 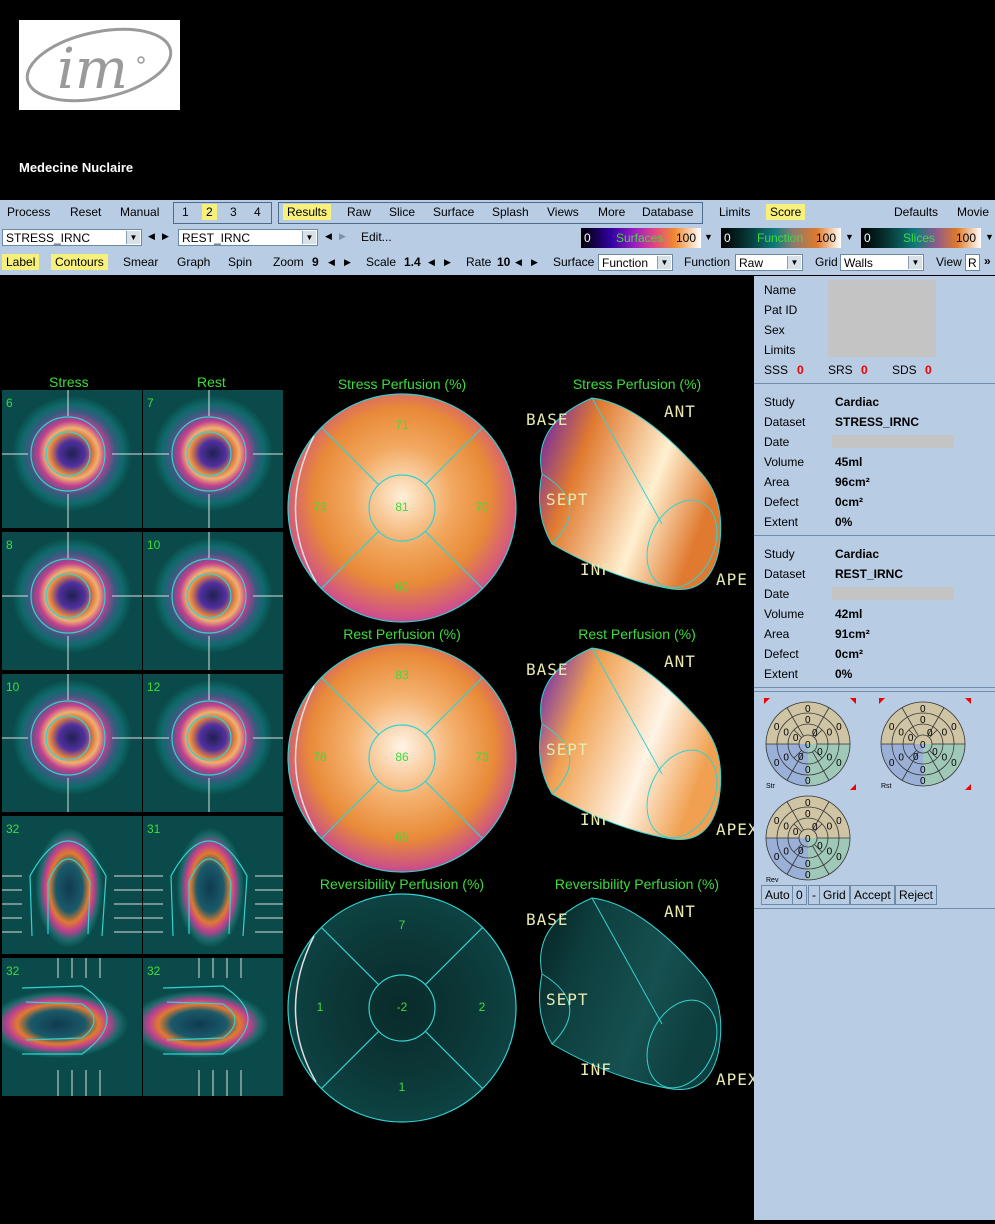 What do you see at coordinates (777, 895) in the screenshot?
I see `auto-button: Auto` at bounding box center [777, 895].